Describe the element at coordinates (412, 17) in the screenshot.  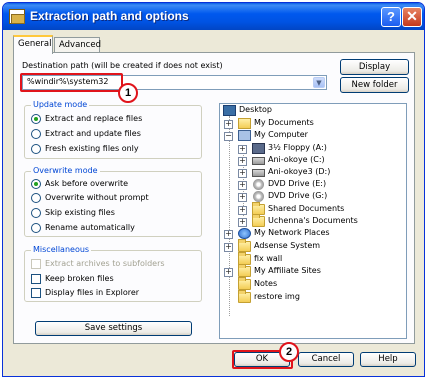
I see `close-button: ✕` at that location.